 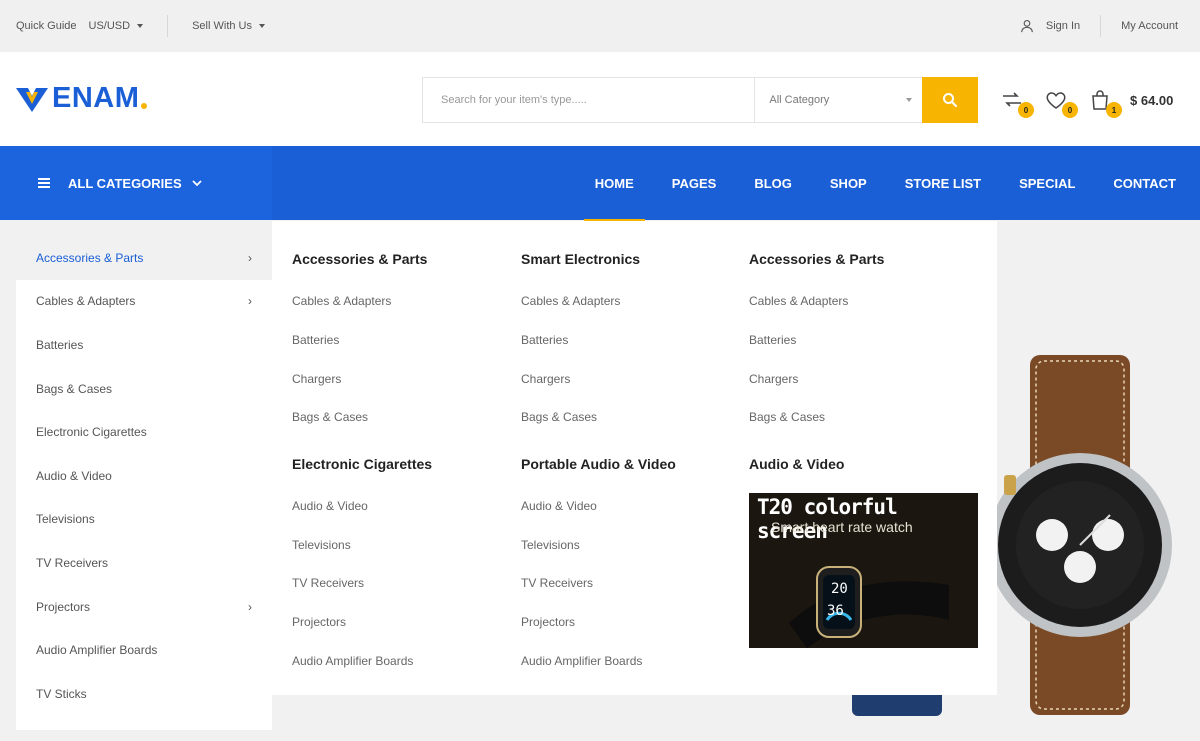 I want to click on cart-count-badge: 1, so click(x=1114, y=110).